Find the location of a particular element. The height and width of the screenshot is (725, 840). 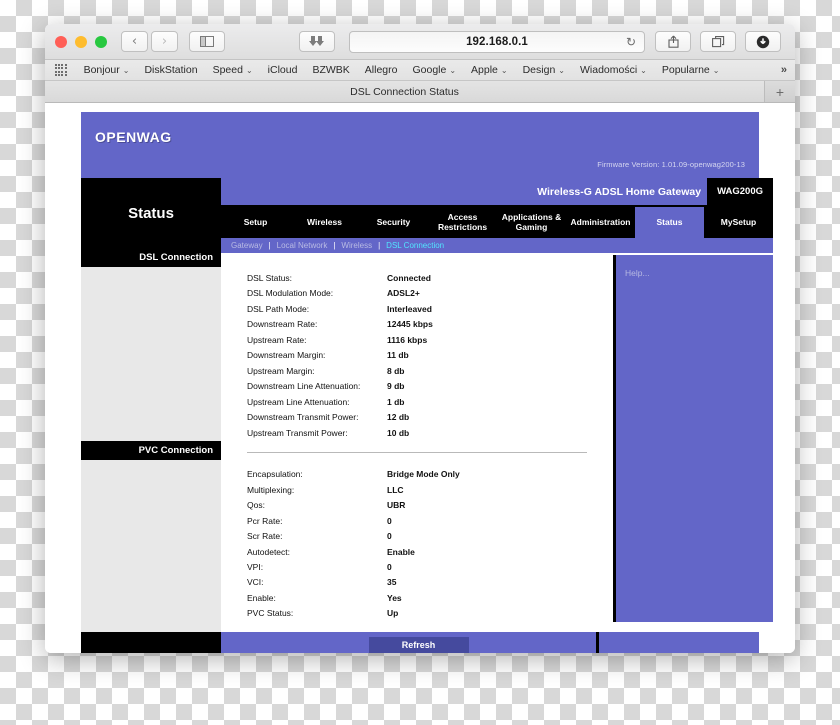

bookmark-label: Speed is located at coordinates (227, 70).